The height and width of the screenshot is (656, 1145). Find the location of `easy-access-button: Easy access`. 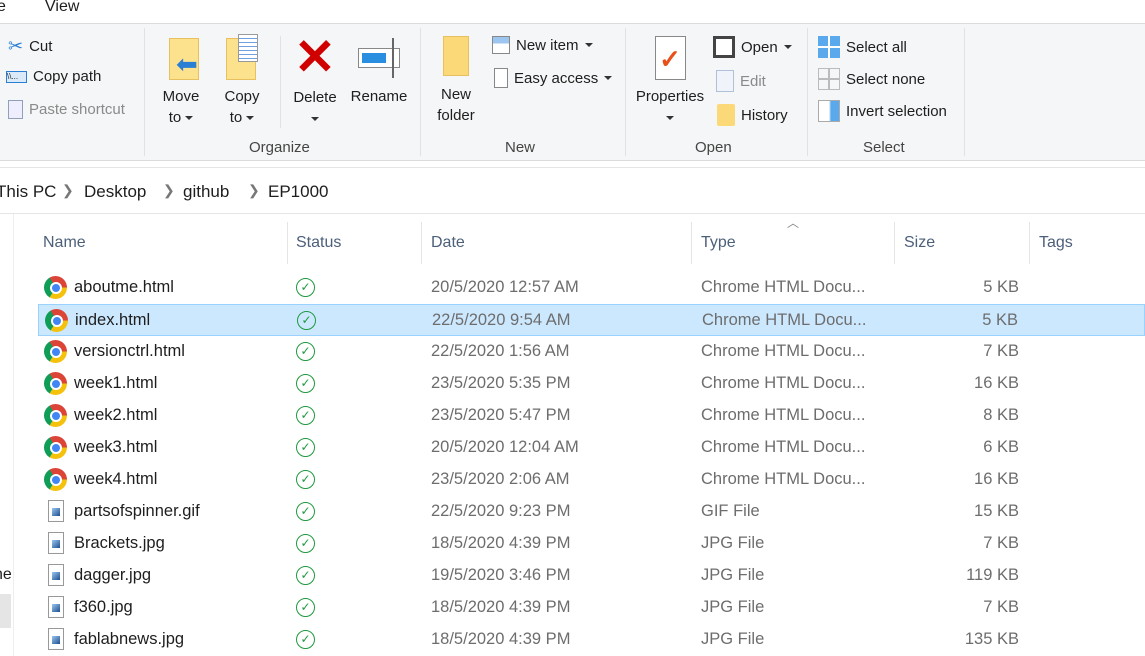

easy-access-button: Easy access is located at coordinates (553, 78).